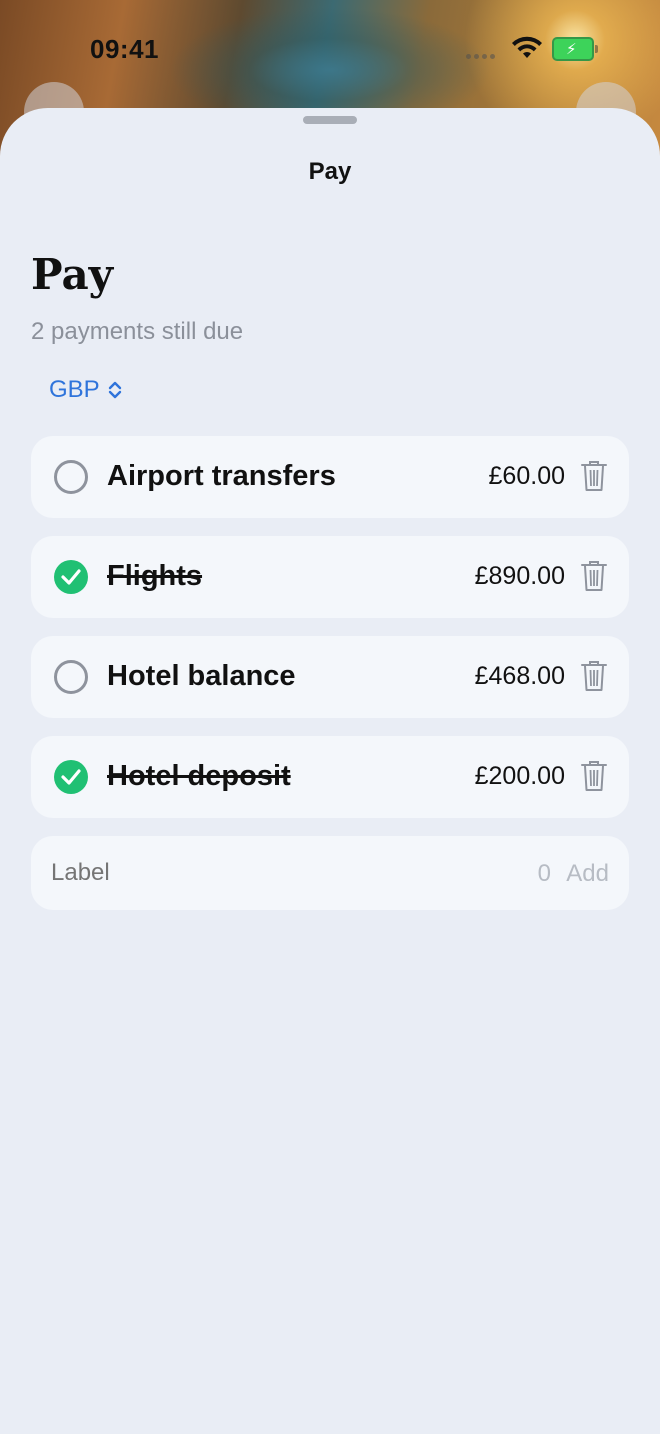  Describe the element at coordinates (199, 776) in the screenshot. I see `payment-label: Hotel deposit` at that location.